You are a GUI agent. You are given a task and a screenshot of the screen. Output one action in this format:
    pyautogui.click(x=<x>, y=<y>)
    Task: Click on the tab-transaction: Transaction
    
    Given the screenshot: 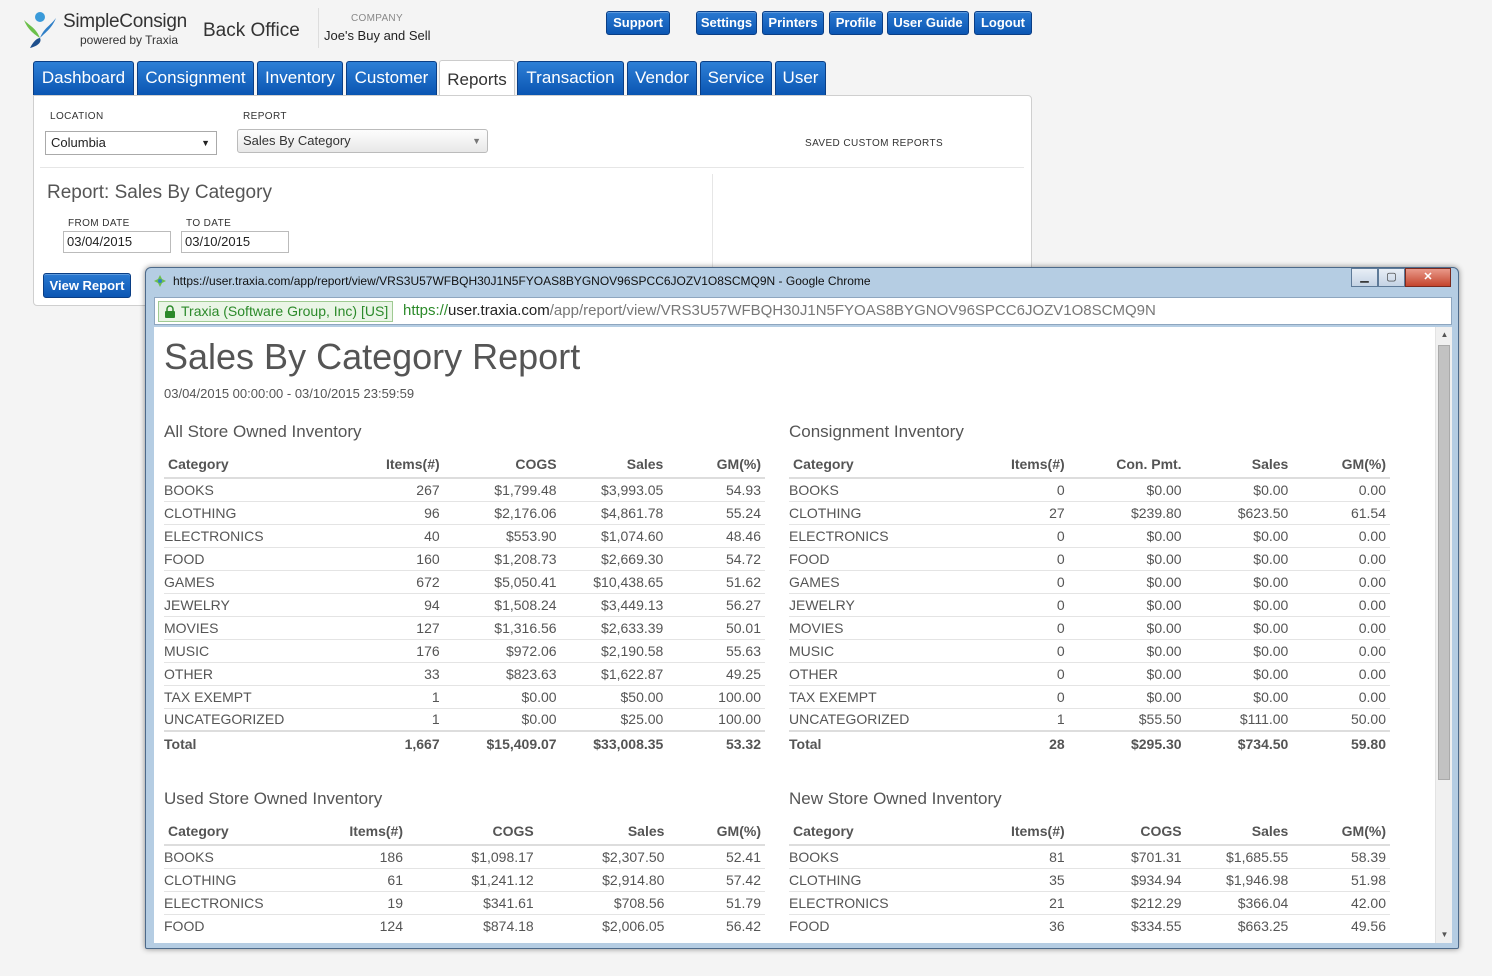 What is the action you would take?
    pyautogui.click(x=570, y=78)
    